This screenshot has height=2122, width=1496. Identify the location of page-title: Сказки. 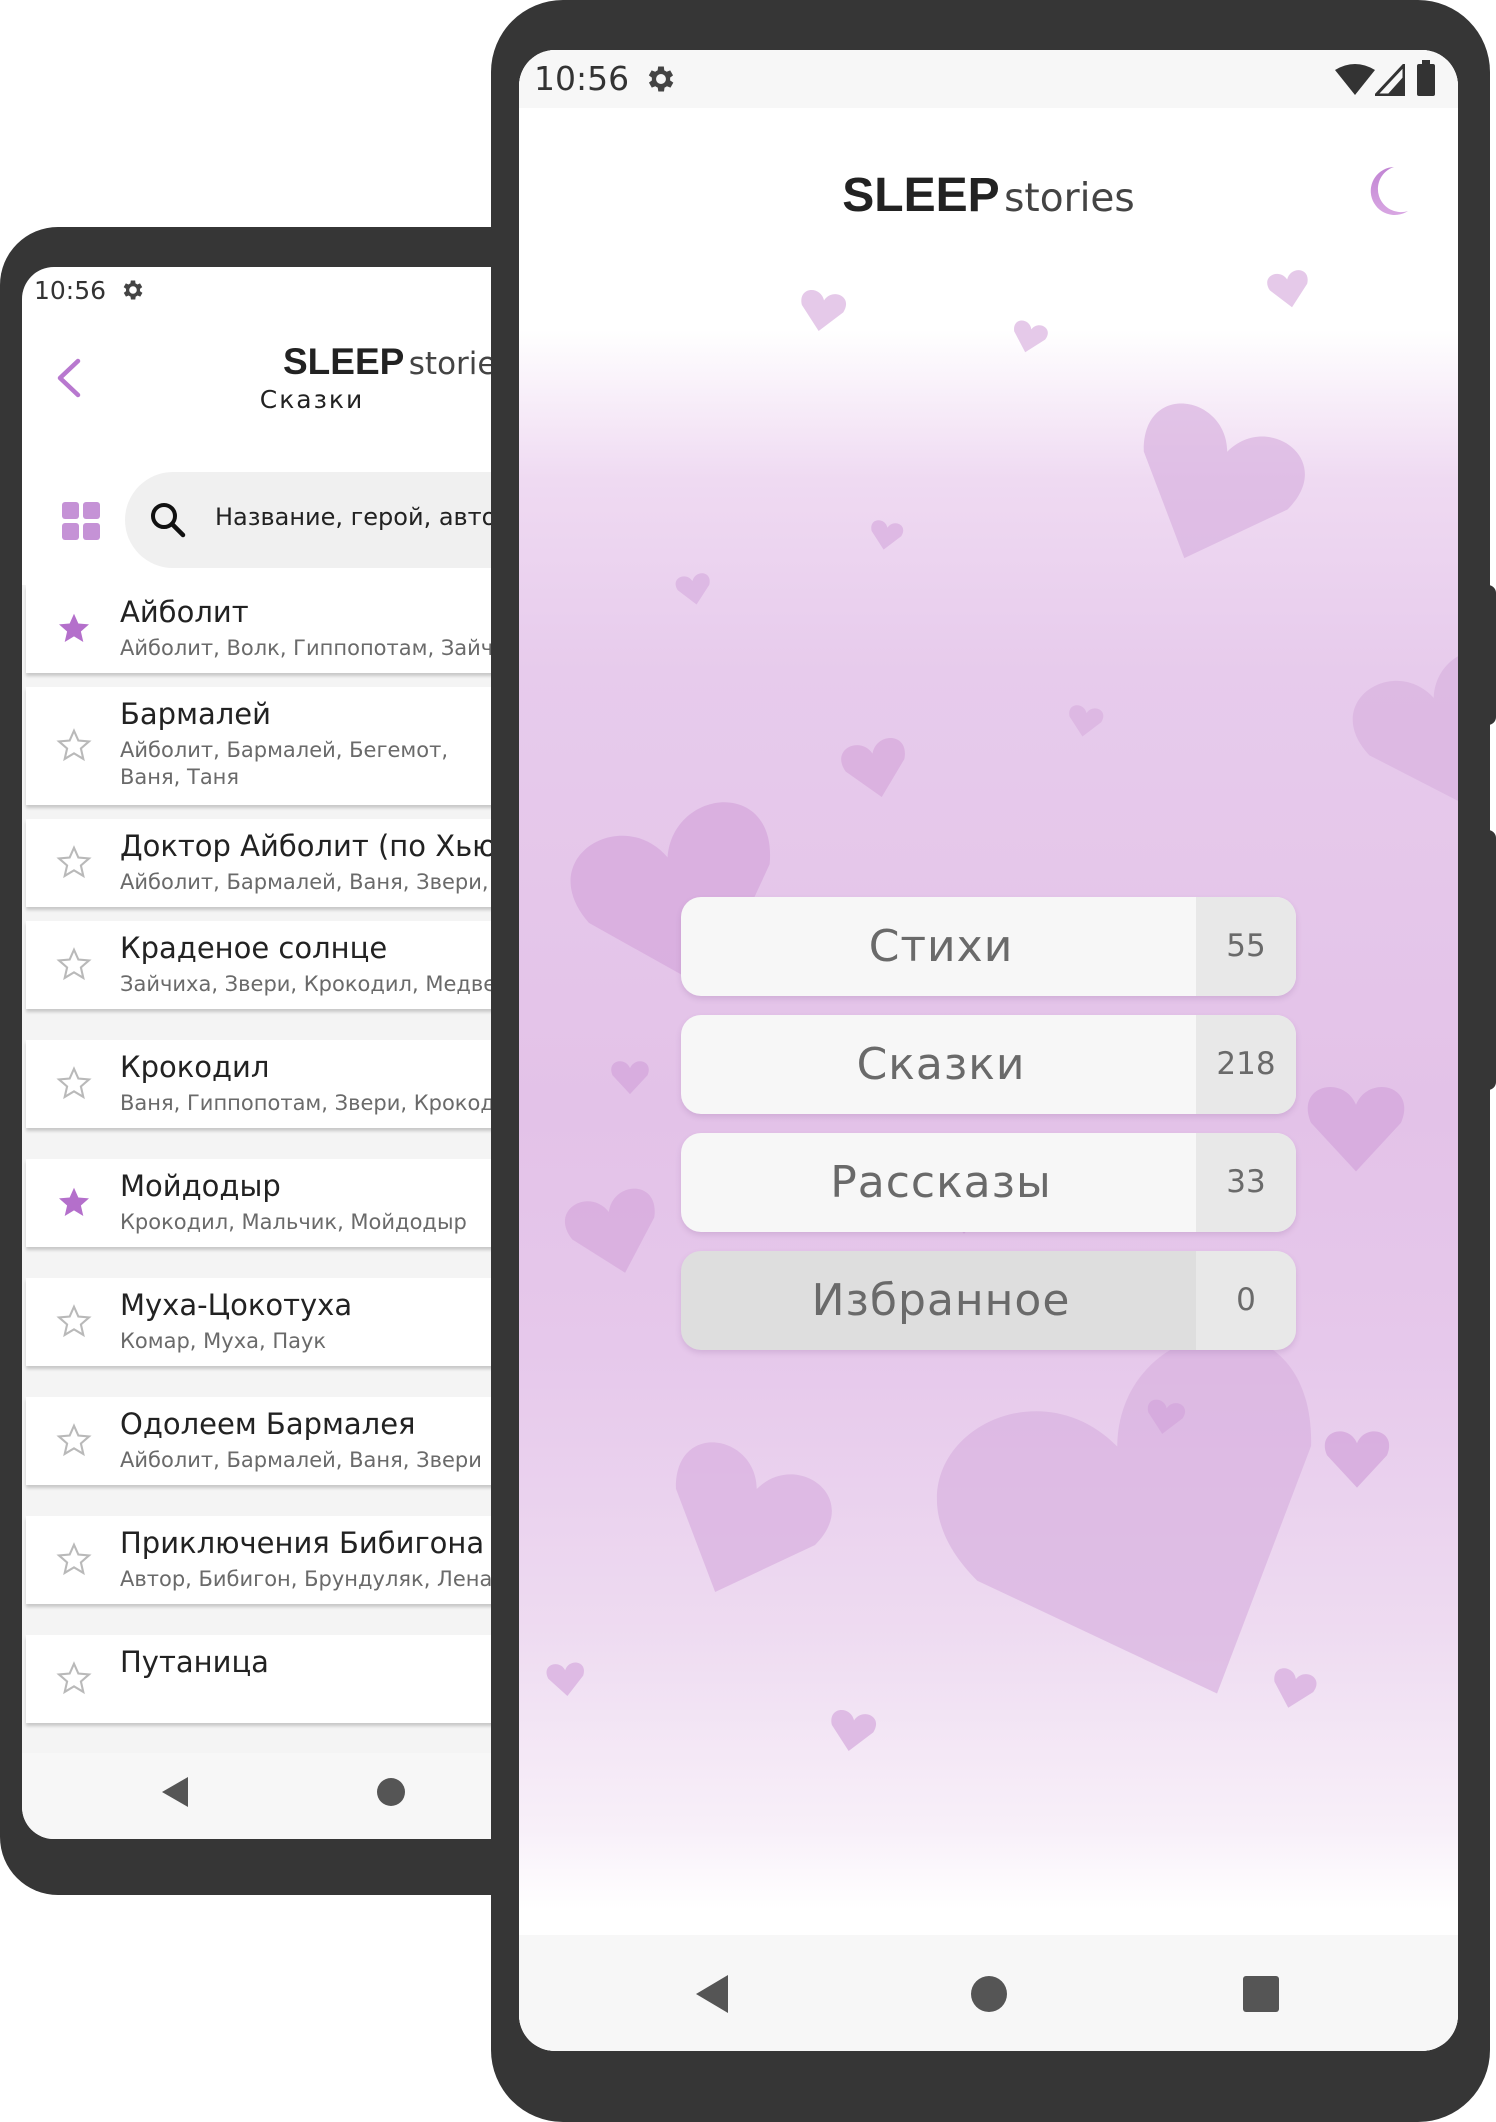
(312, 399).